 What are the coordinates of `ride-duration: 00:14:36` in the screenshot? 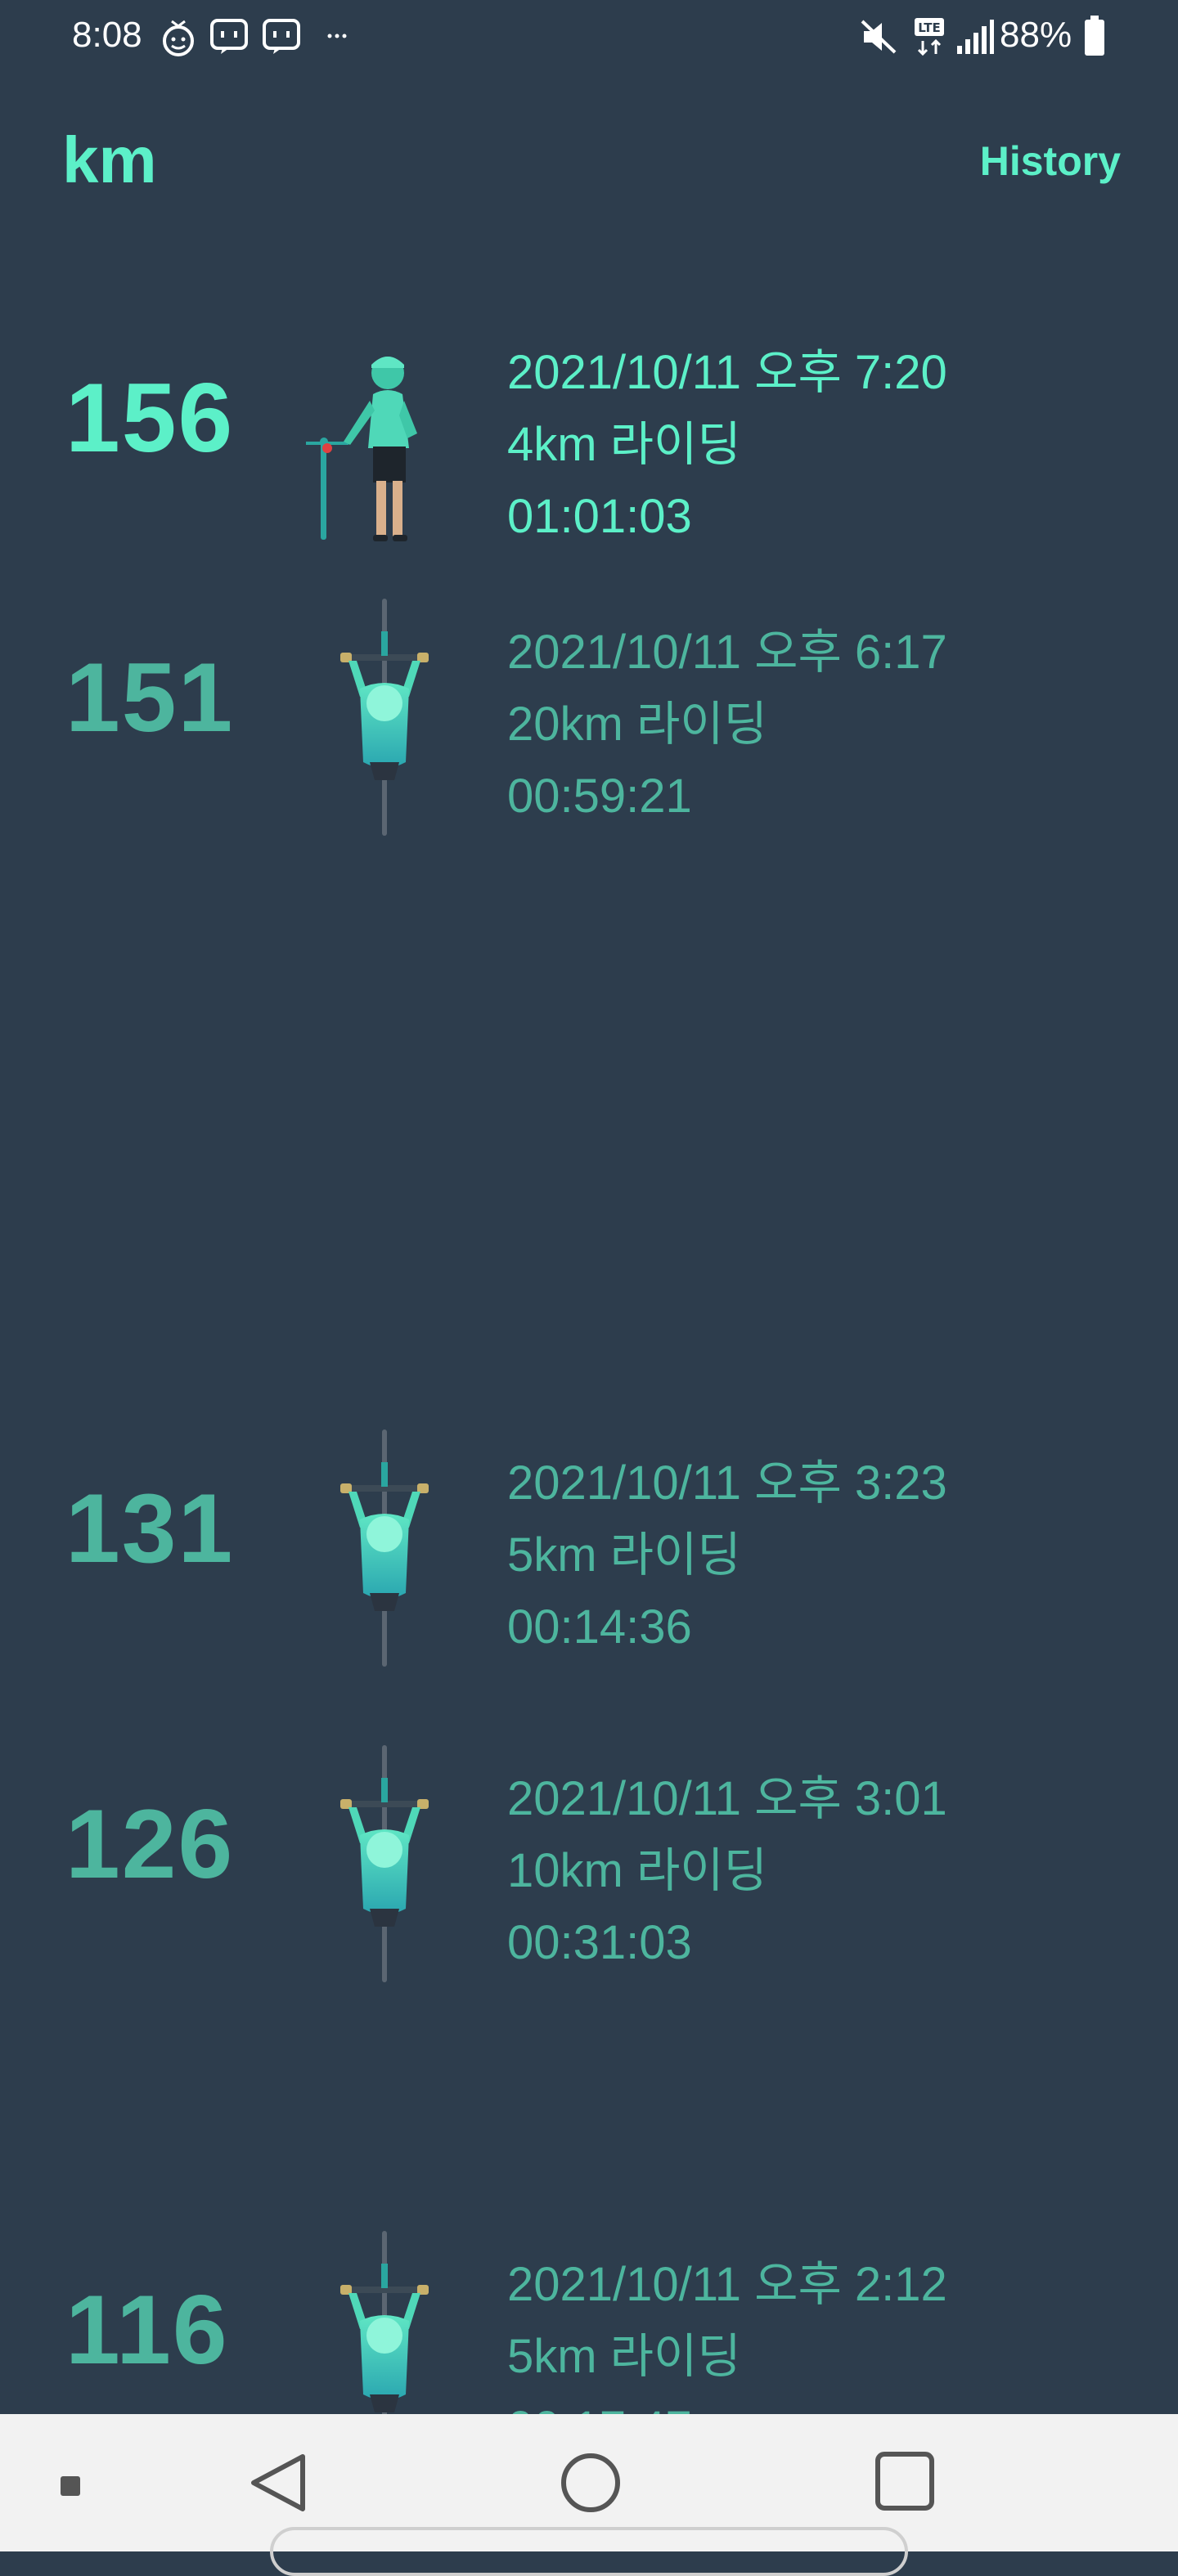 It's located at (599, 1627).